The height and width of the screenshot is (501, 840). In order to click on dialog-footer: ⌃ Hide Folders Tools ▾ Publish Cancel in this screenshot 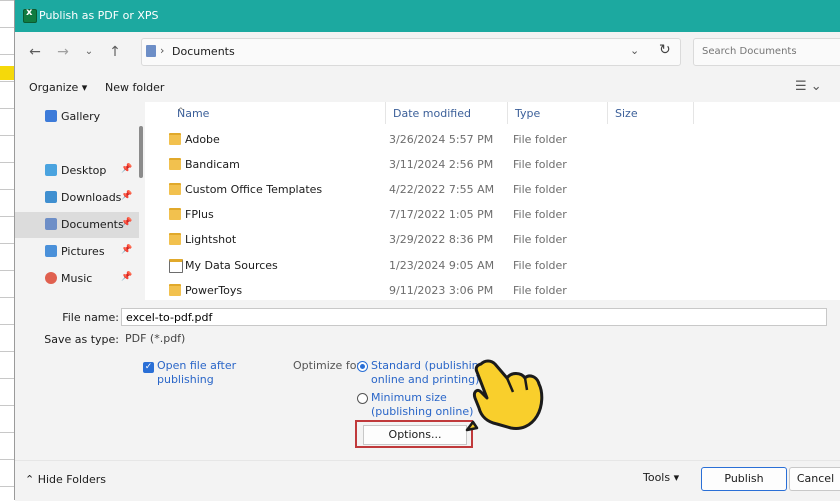, I will do `click(427, 480)`.